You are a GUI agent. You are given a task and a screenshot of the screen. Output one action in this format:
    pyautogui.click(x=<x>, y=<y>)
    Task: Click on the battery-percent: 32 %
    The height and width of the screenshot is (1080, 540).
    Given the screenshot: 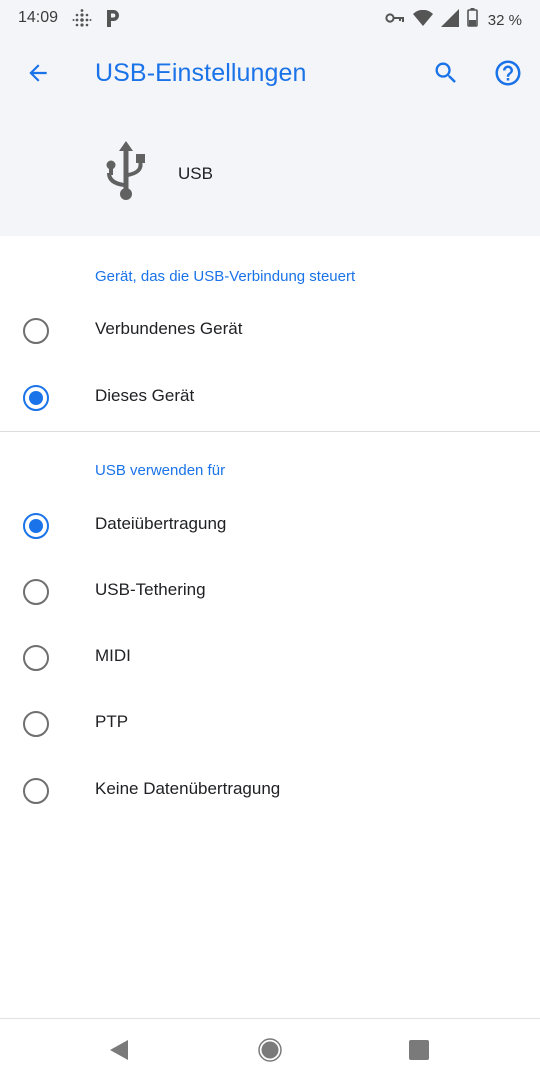 What is the action you would take?
    pyautogui.click(x=504, y=20)
    